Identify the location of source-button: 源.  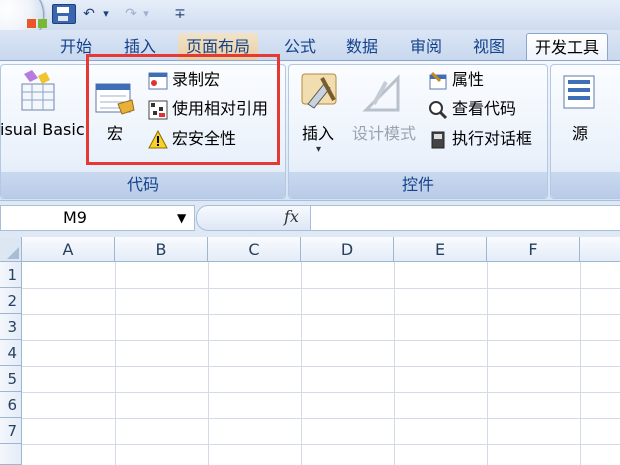
(580, 132).